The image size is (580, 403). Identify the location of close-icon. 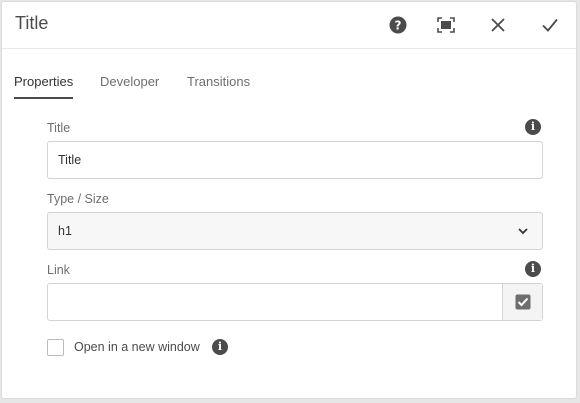
(498, 25).